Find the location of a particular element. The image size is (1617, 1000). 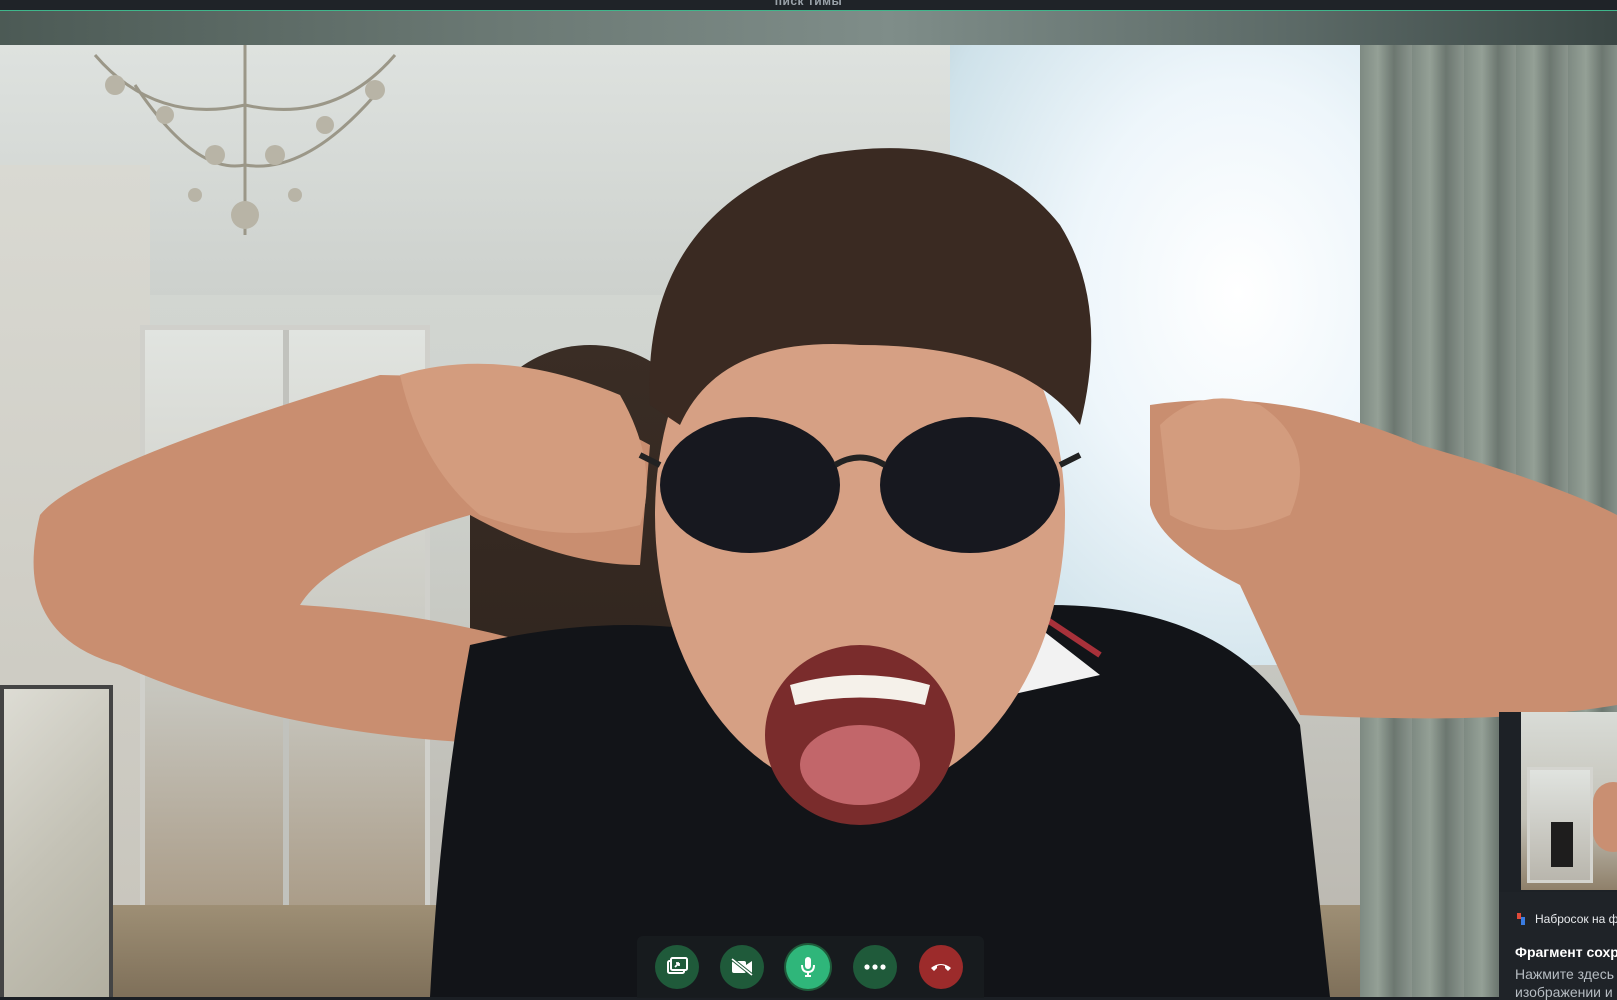

notification-body: Нажмите здесь изображении и is located at coordinates (1566, 982).